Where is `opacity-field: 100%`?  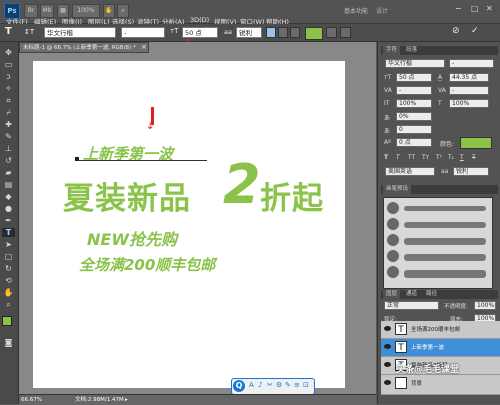
opacity-field: 100% is located at coordinates (485, 305).